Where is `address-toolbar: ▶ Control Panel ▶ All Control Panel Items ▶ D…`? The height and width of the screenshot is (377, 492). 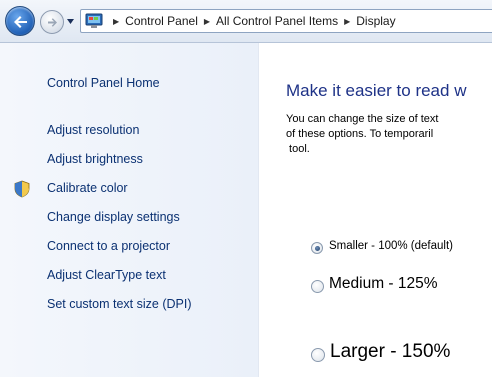
address-toolbar: ▶ Control Panel ▶ All Control Panel Items ▶ D… is located at coordinates (246, 21).